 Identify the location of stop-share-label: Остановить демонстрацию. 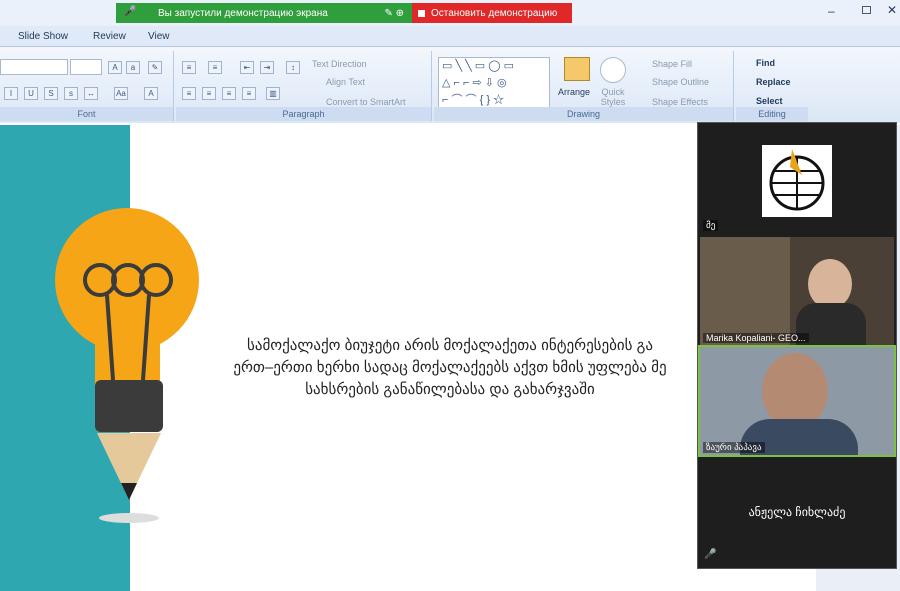
(494, 13).